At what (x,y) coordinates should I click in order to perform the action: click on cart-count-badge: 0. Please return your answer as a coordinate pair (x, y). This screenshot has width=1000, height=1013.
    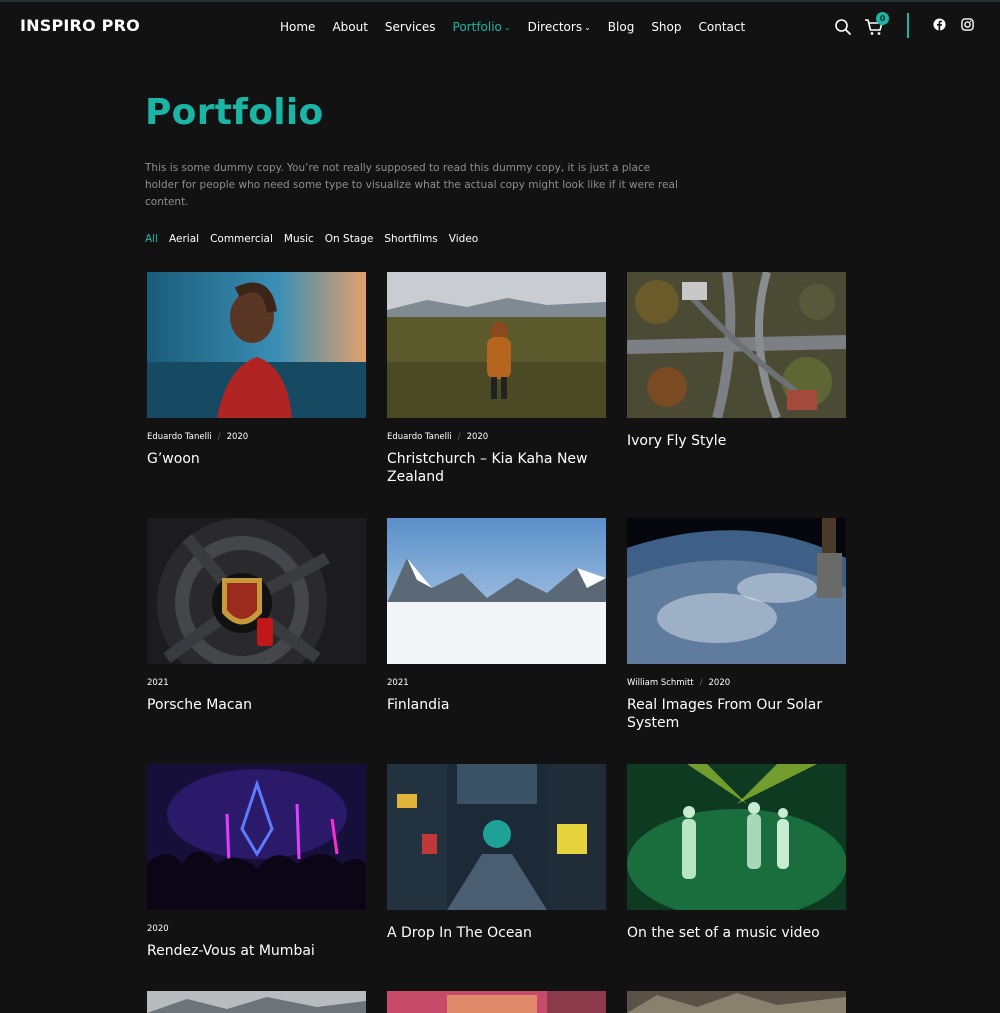
    Looking at the image, I should click on (882, 18).